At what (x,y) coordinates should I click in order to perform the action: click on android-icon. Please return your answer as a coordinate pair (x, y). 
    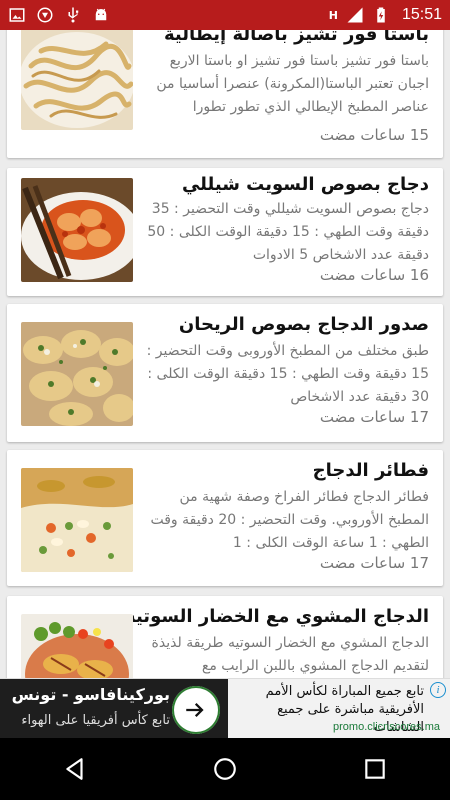
    Looking at the image, I should click on (101, 15).